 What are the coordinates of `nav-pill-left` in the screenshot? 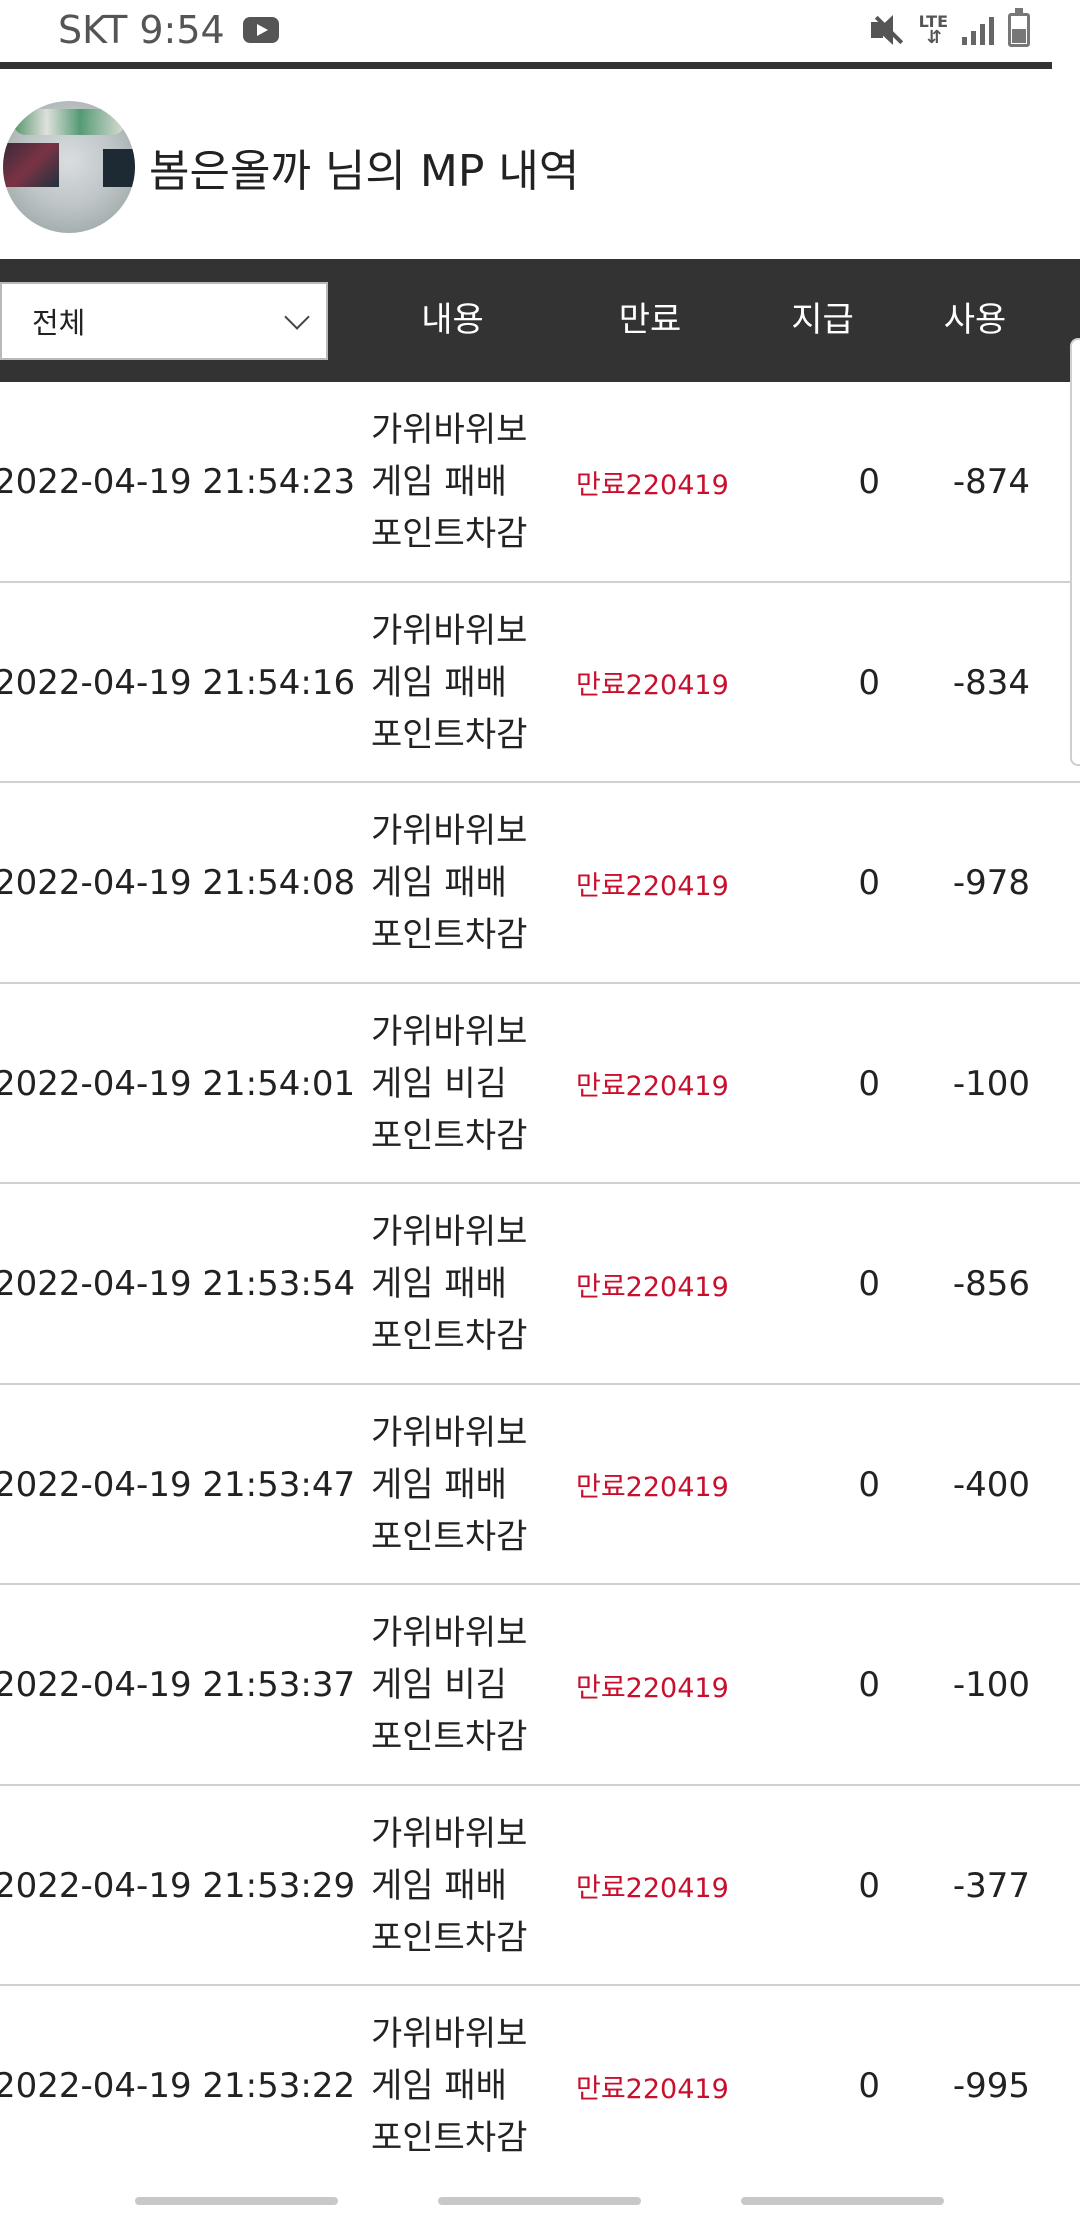 It's located at (236, 2201).